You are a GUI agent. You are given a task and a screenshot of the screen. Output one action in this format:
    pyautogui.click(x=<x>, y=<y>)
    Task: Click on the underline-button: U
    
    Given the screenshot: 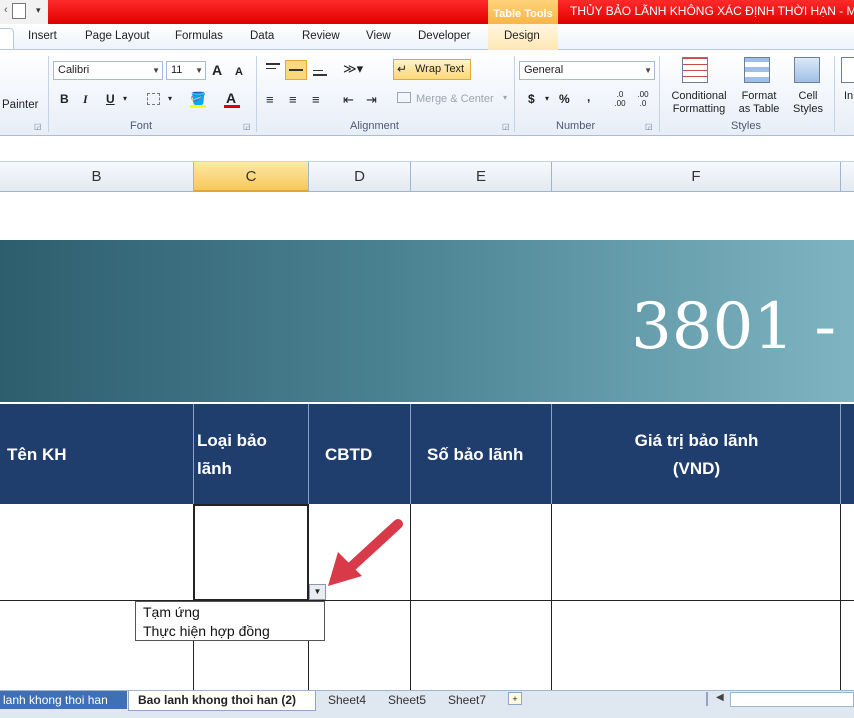 What is the action you would take?
    pyautogui.click(x=110, y=99)
    